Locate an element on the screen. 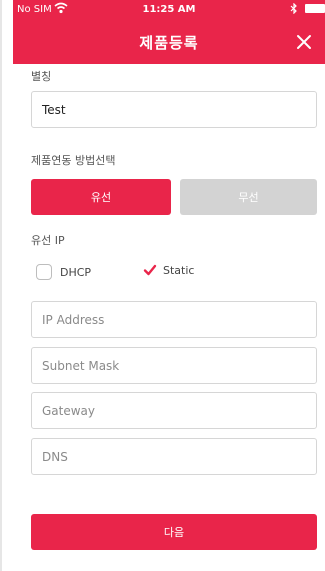  static-option: Static is located at coordinates (168, 270).